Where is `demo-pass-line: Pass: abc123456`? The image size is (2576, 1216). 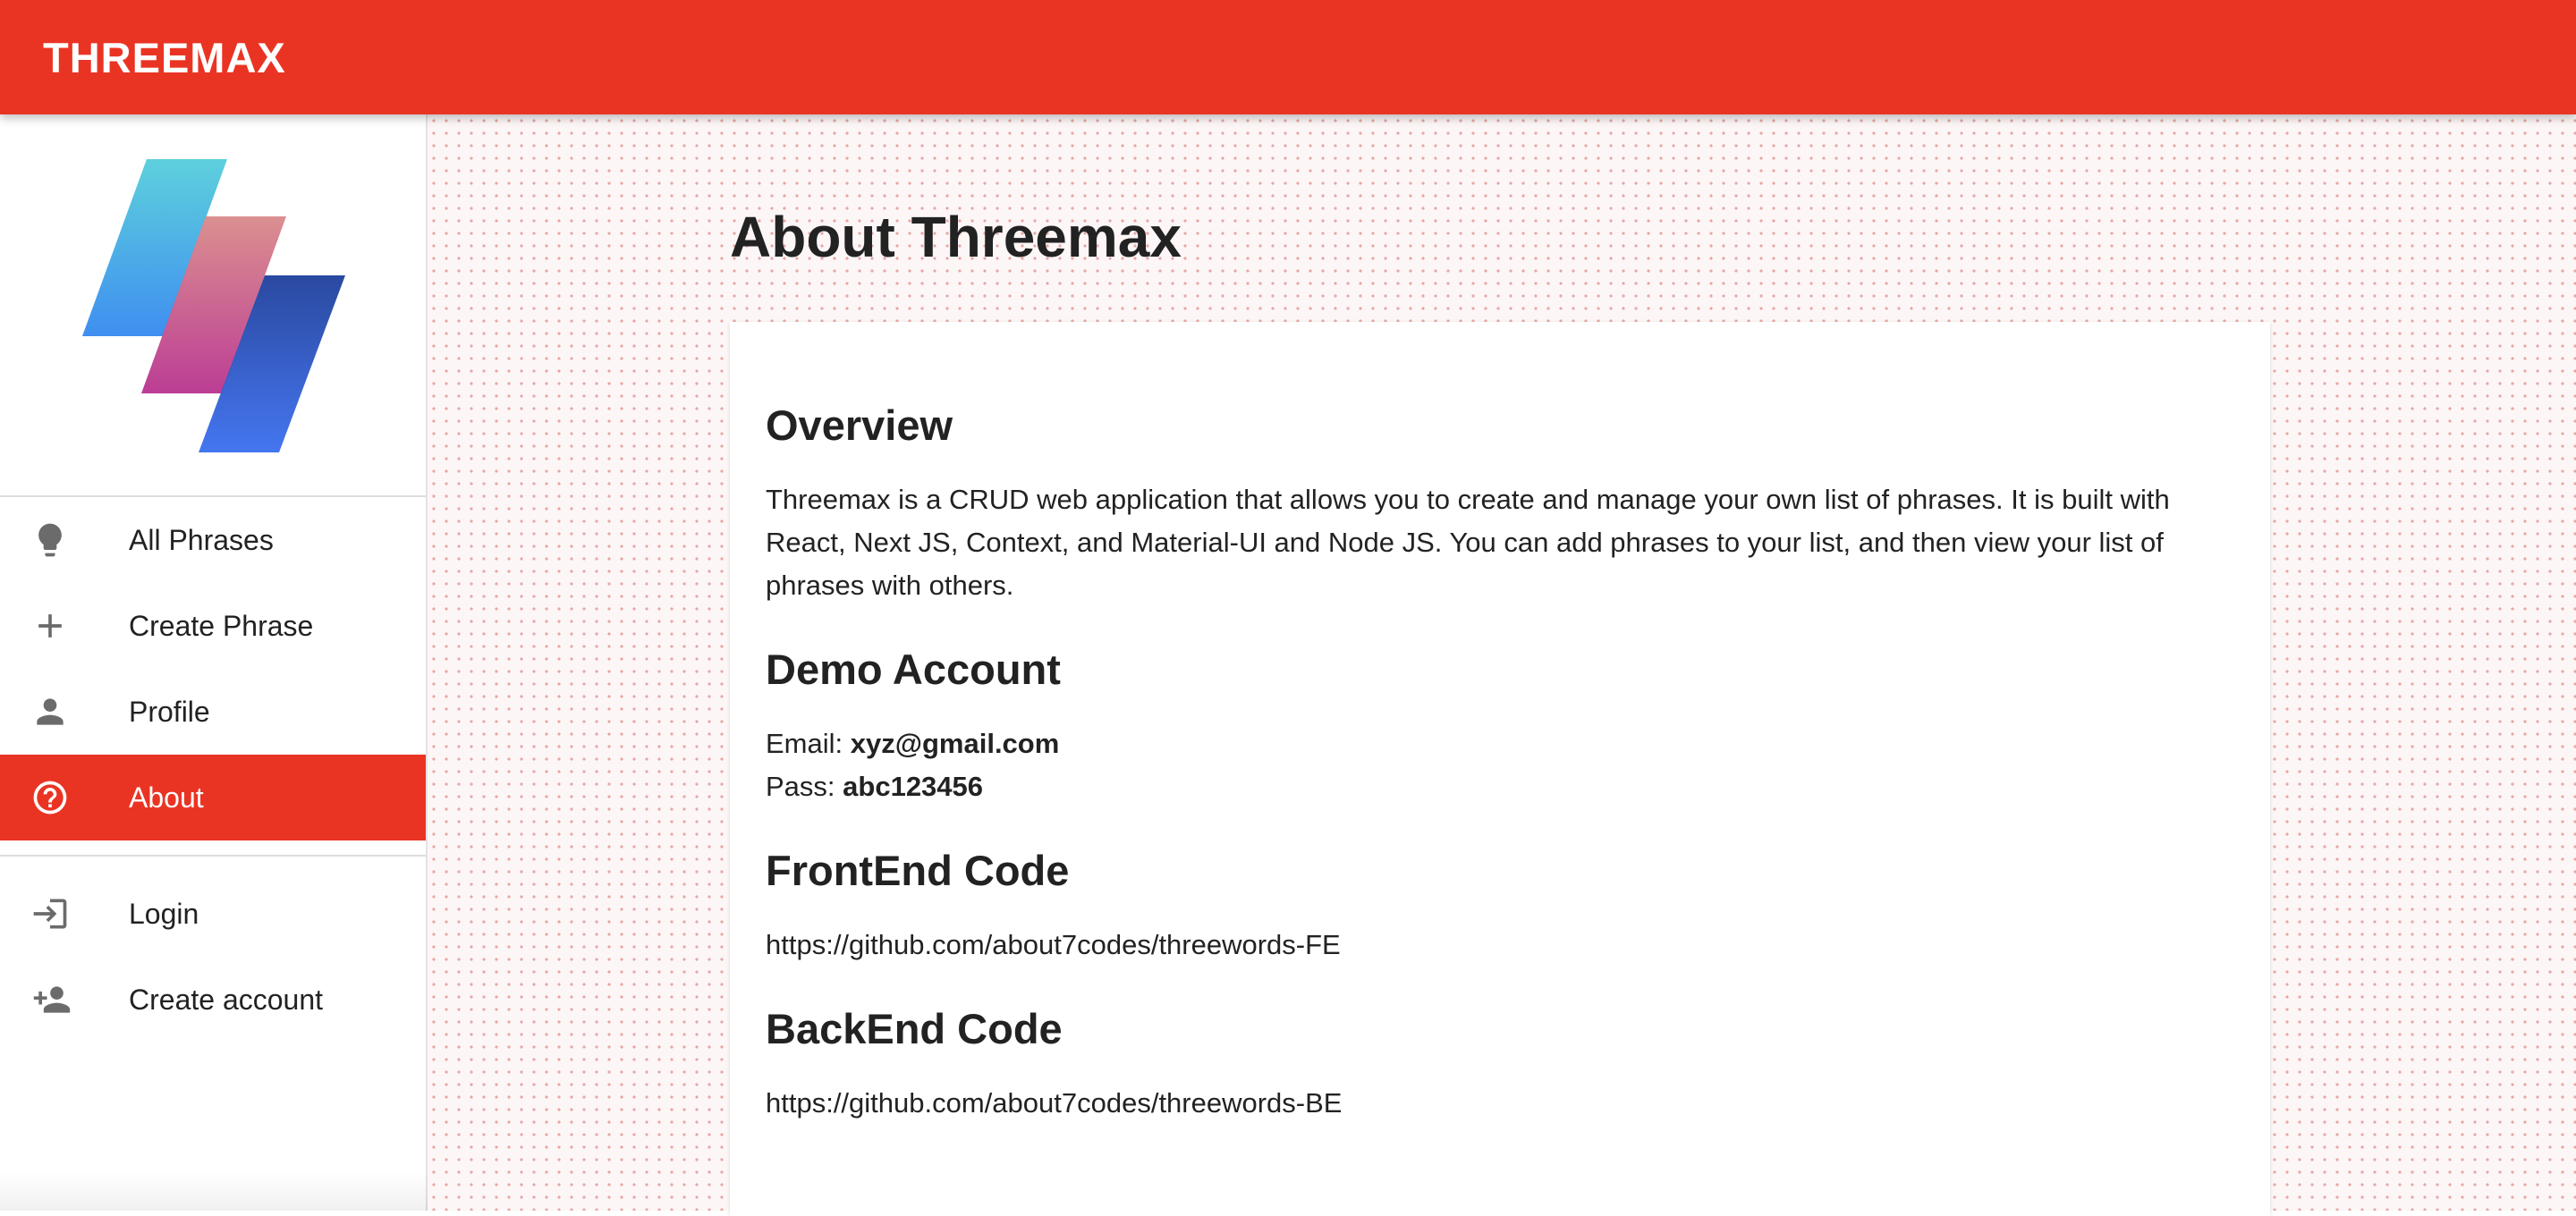 demo-pass-line: Pass: abc123456 is located at coordinates (1500, 787).